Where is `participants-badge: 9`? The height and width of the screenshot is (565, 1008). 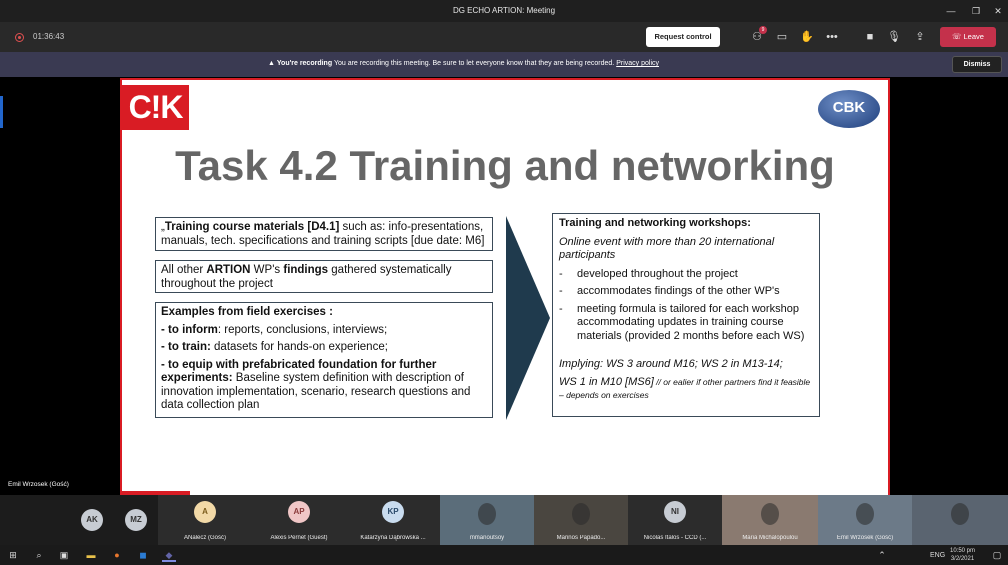 participants-badge: 9 is located at coordinates (763, 30).